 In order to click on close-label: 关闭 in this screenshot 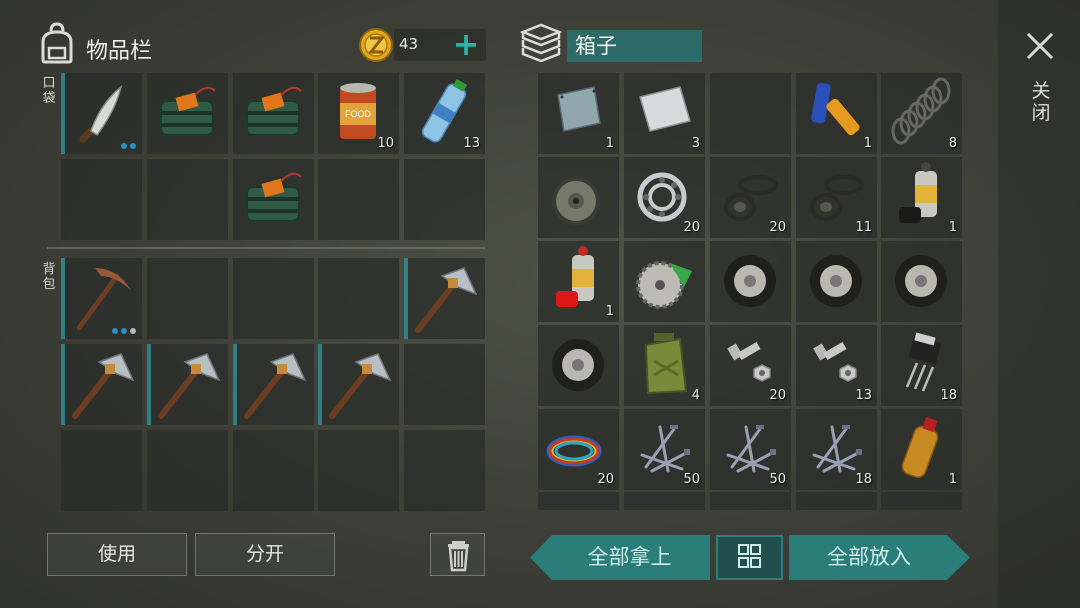, I will do `click(1041, 102)`.